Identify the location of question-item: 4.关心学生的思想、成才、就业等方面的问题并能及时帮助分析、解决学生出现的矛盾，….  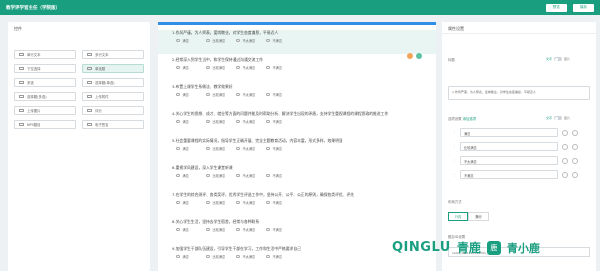
(297, 123).